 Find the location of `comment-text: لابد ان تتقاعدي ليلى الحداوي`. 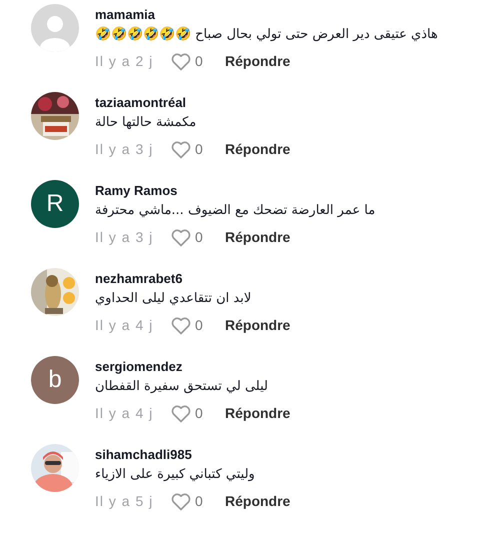

comment-text: لابد ان تتقاعدي ليلى الحداوي is located at coordinates (173, 299).